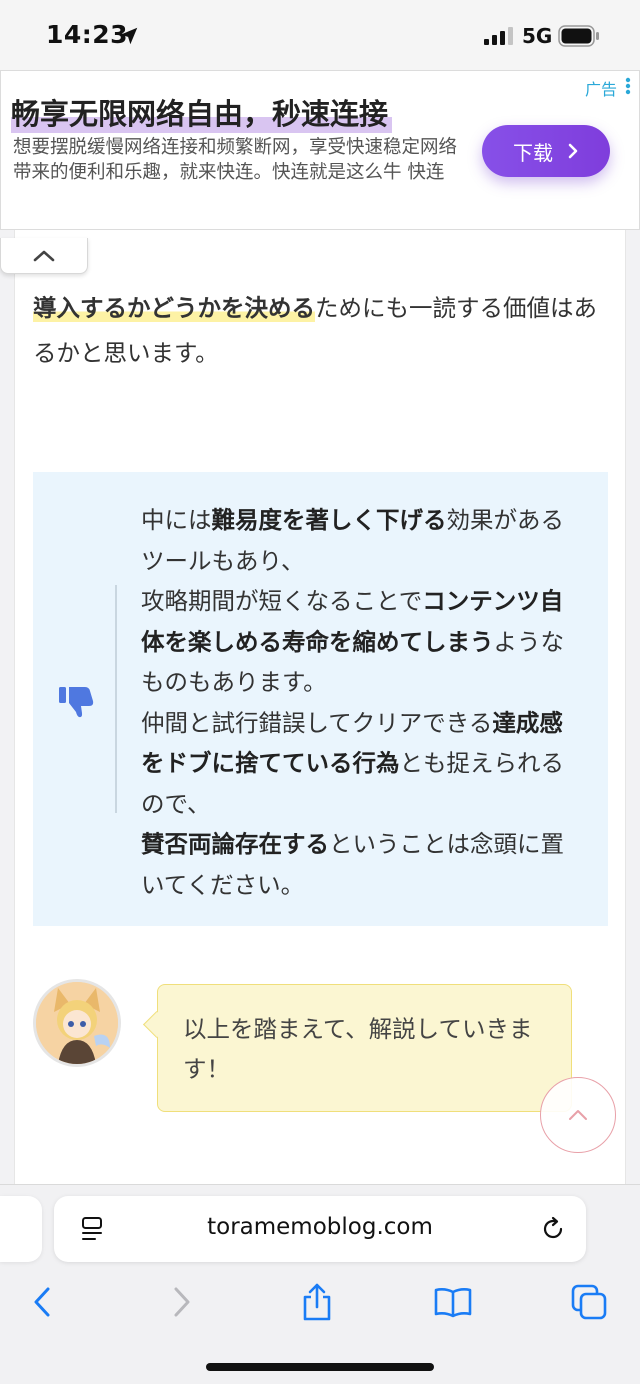 The height and width of the screenshot is (1384, 640). What do you see at coordinates (21, 1229) in the screenshot?
I see `previous-tab-preview` at bounding box center [21, 1229].